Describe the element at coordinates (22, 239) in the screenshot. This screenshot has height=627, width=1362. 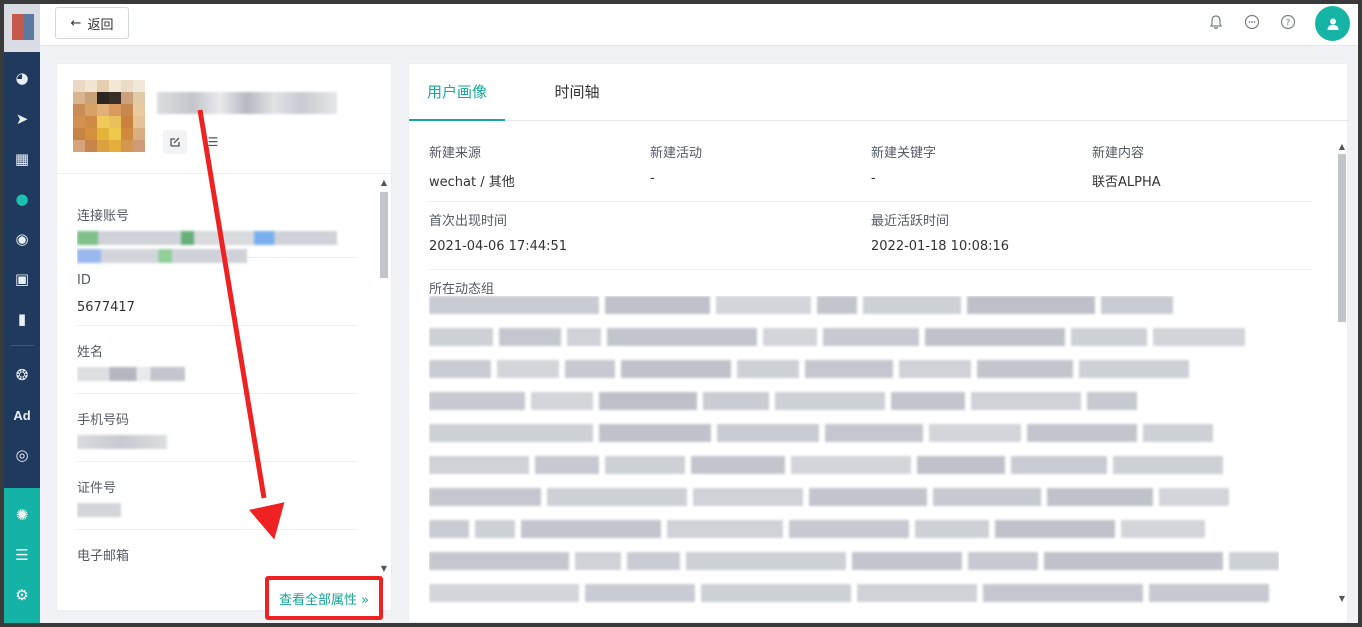
I see `users-icon: ◉` at that location.